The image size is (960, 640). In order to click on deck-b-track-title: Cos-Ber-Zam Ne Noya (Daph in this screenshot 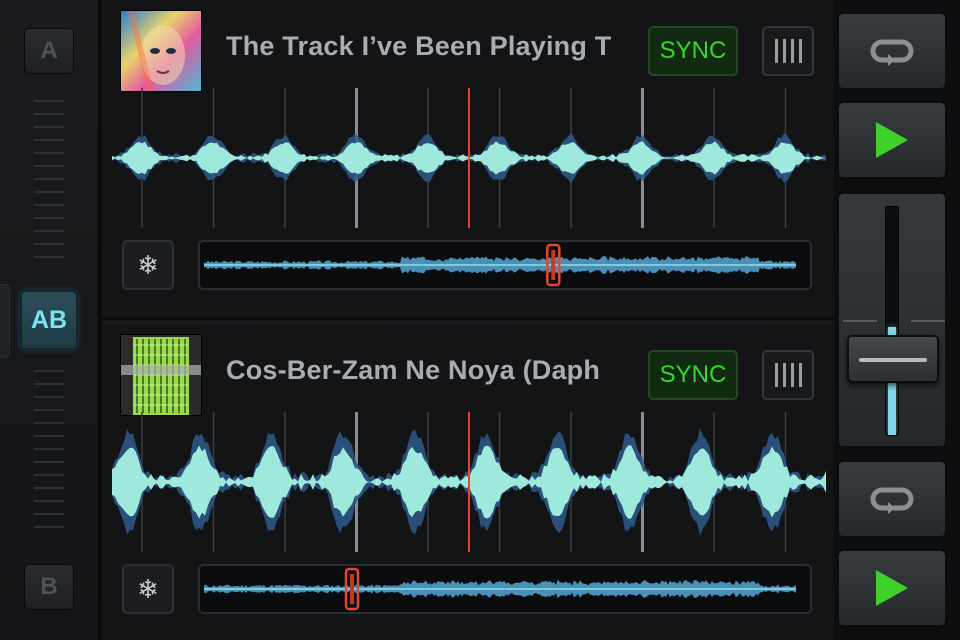, I will do `click(431, 370)`.